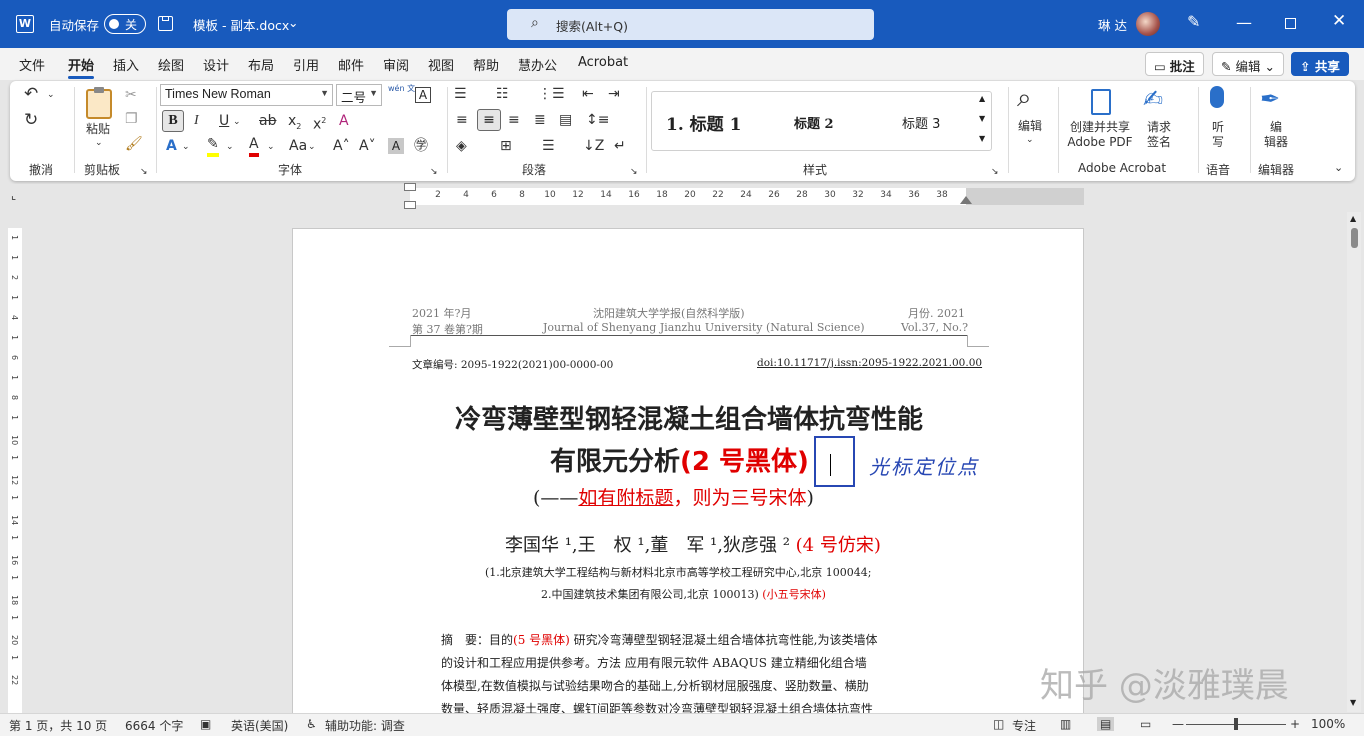 This screenshot has width=1364, height=736. Describe the element at coordinates (224, 121) in the screenshot. I see `underline-button: U` at that location.